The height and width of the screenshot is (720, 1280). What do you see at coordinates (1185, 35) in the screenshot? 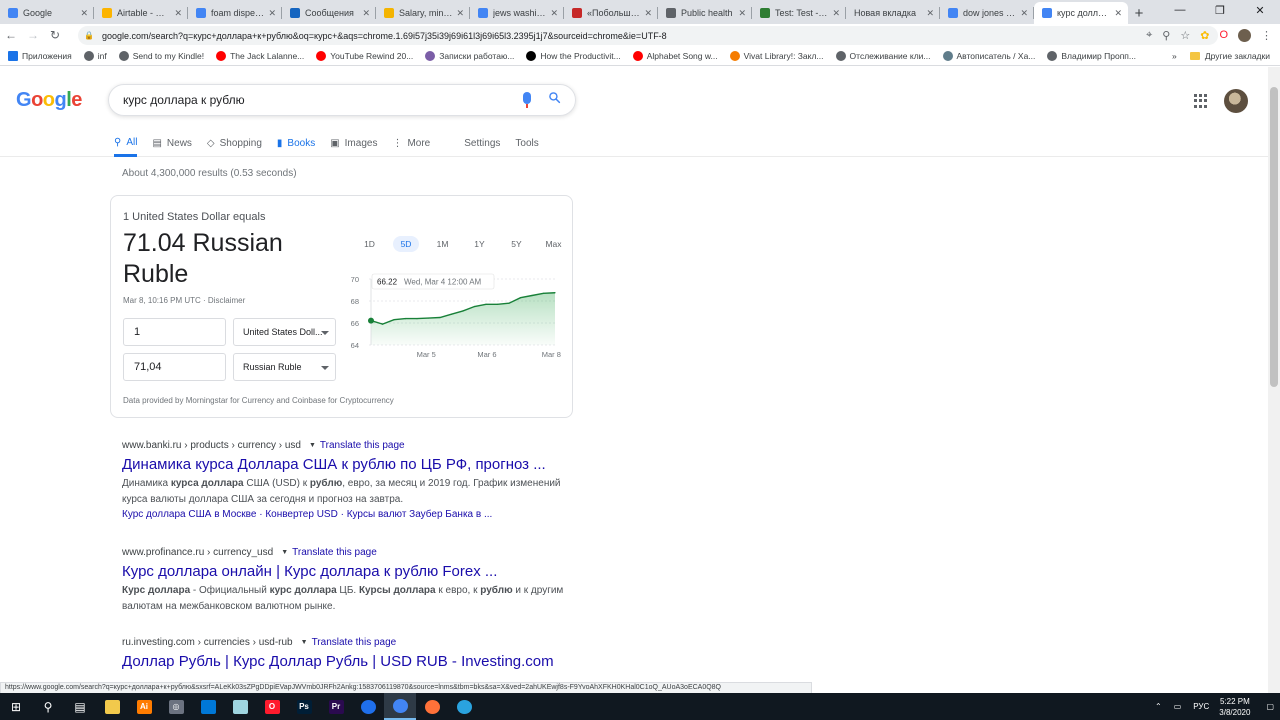
I see `bookmark-star-icon: ☆` at bounding box center [1185, 35].